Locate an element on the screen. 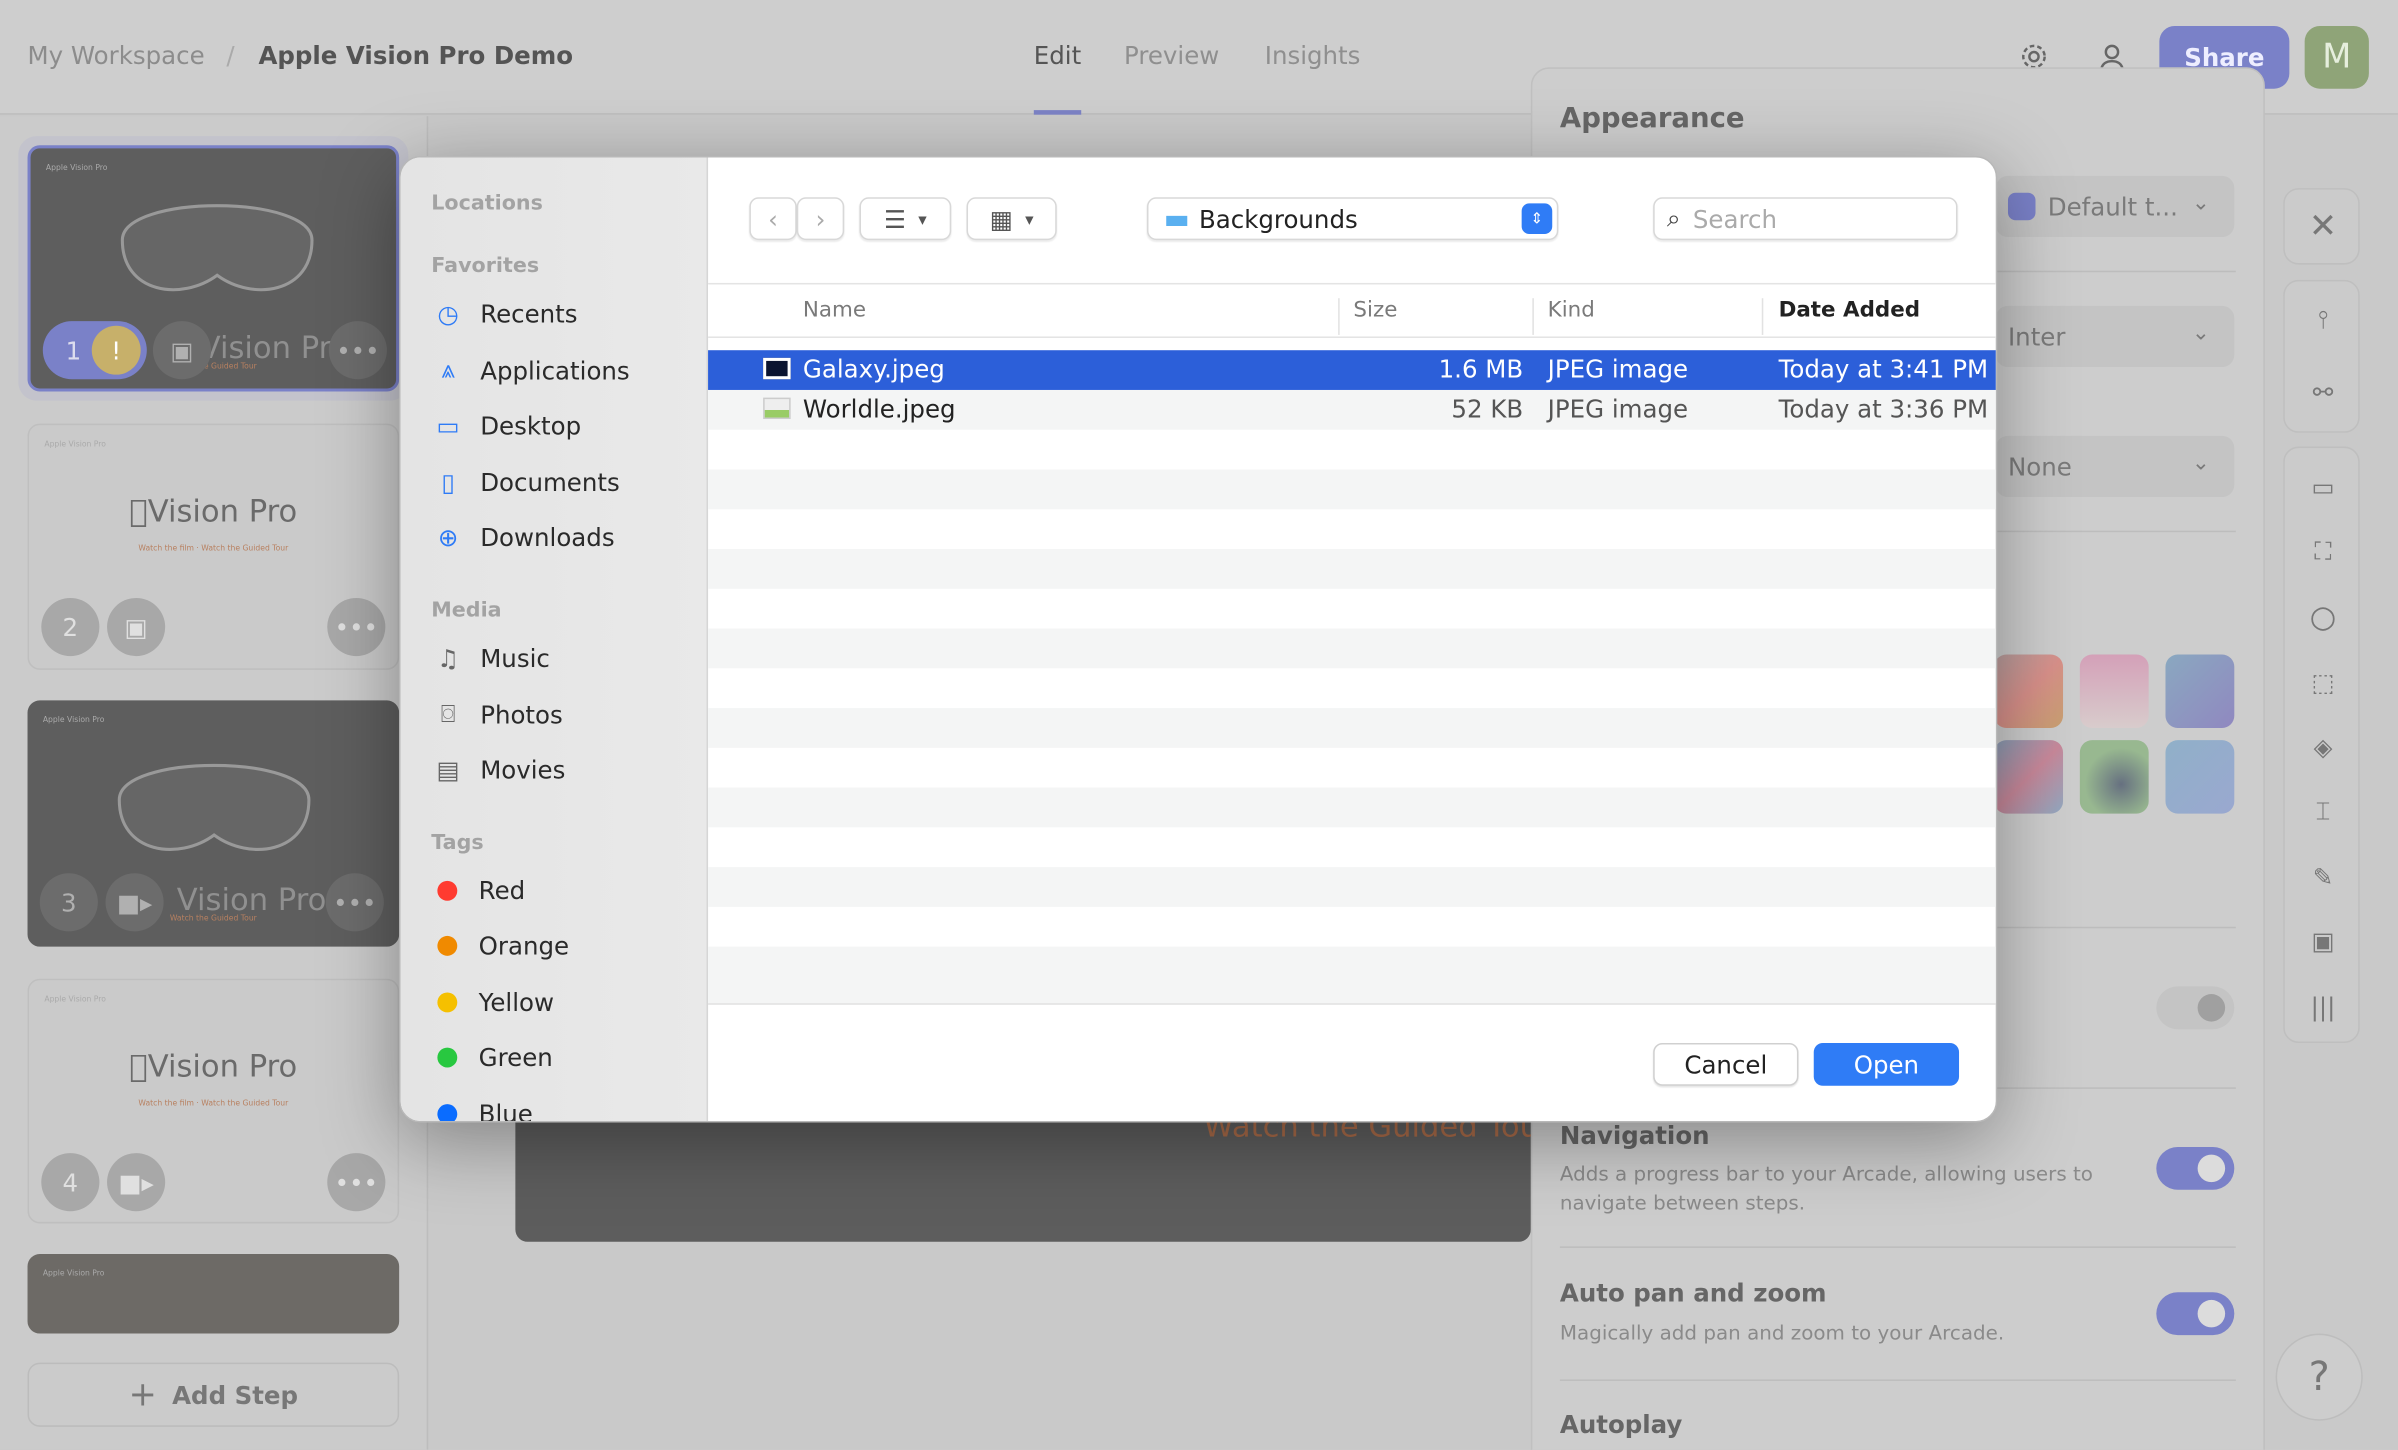 This screenshot has height=1450, width=2398. search-field: ⌕ Search is located at coordinates (1805, 219).